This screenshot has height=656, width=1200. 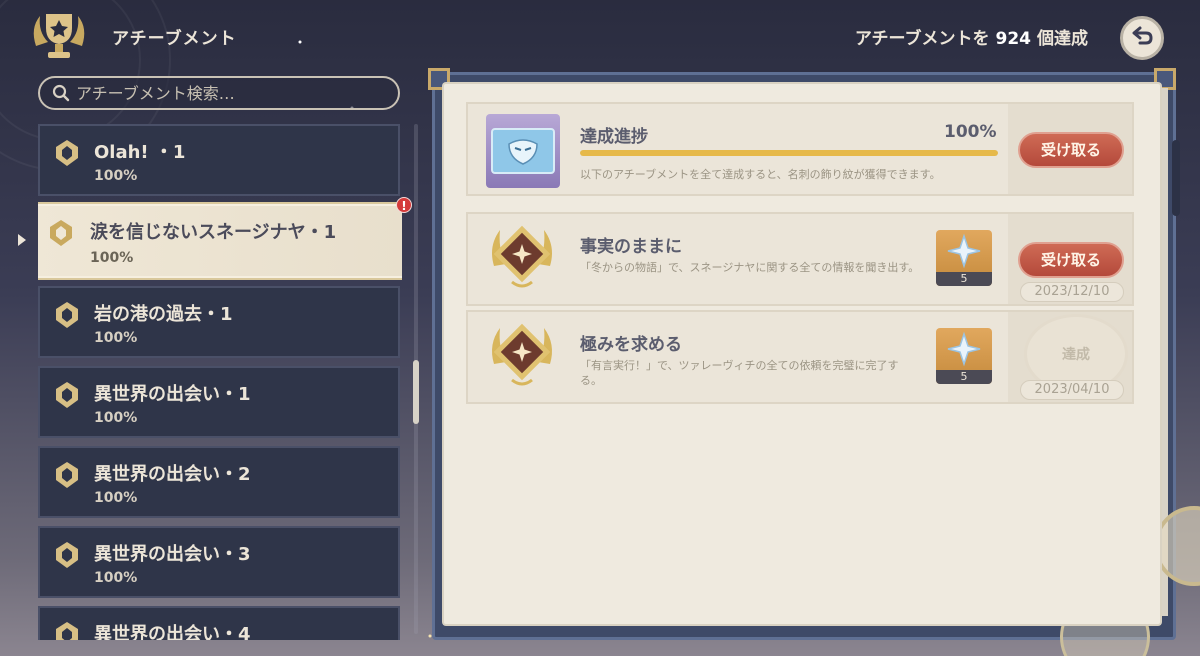 What do you see at coordinates (61, 93) in the screenshot?
I see `search-icon` at bounding box center [61, 93].